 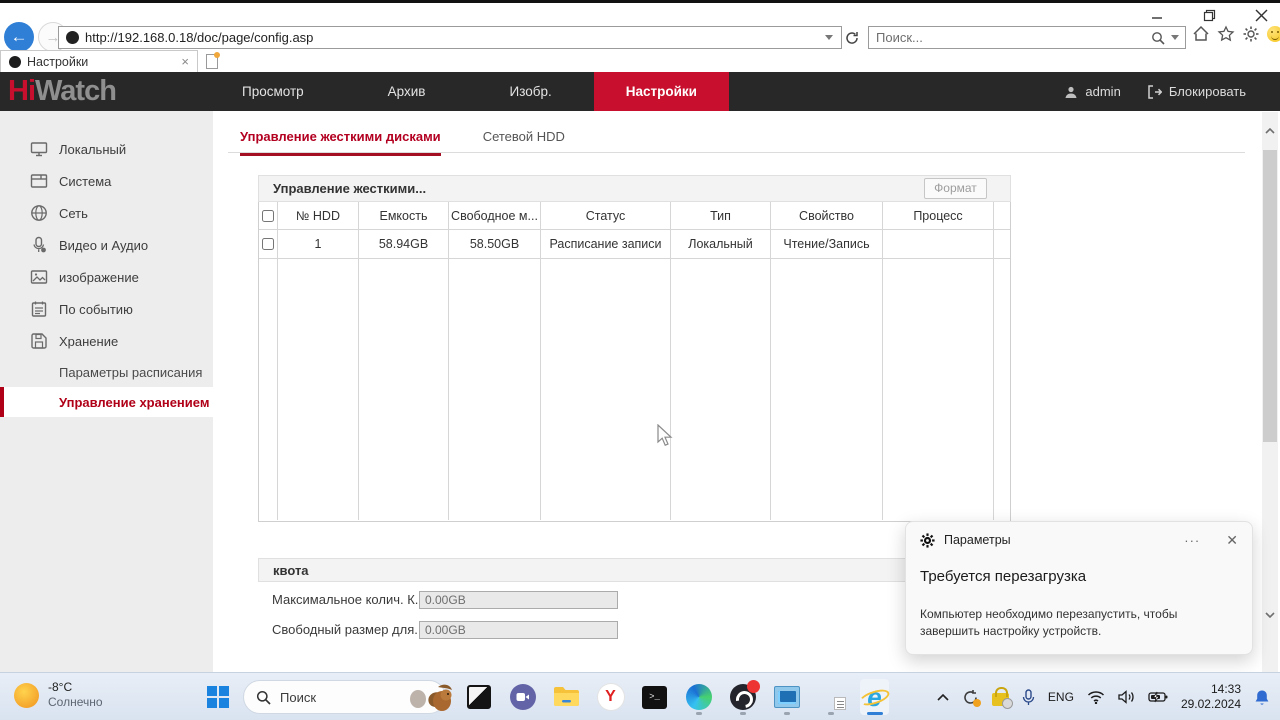 I want to click on favorites-star-icon, so click(x=1226, y=34).